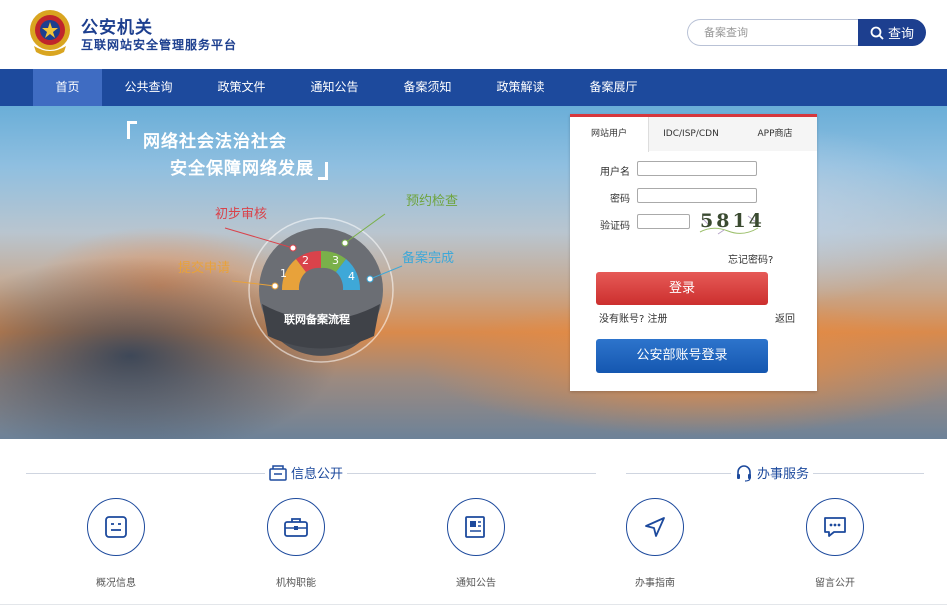 The height and width of the screenshot is (606, 947). What do you see at coordinates (335, 260) in the screenshot?
I see `step-3-number: 3` at bounding box center [335, 260].